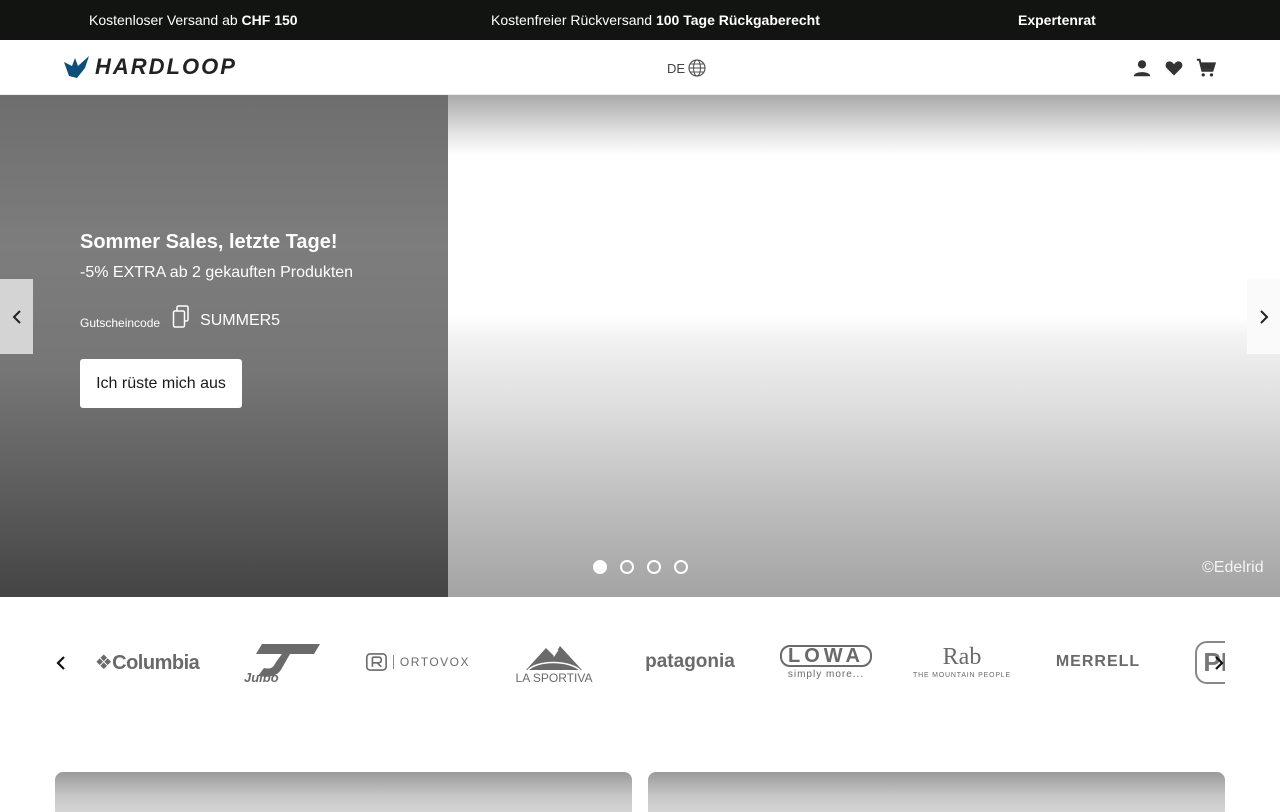 The height and width of the screenshot is (812, 1280). What do you see at coordinates (737, 20) in the screenshot?
I see `promo-highlight: 100 Tage Rückgaberecht` at bounding box center [737, 20].